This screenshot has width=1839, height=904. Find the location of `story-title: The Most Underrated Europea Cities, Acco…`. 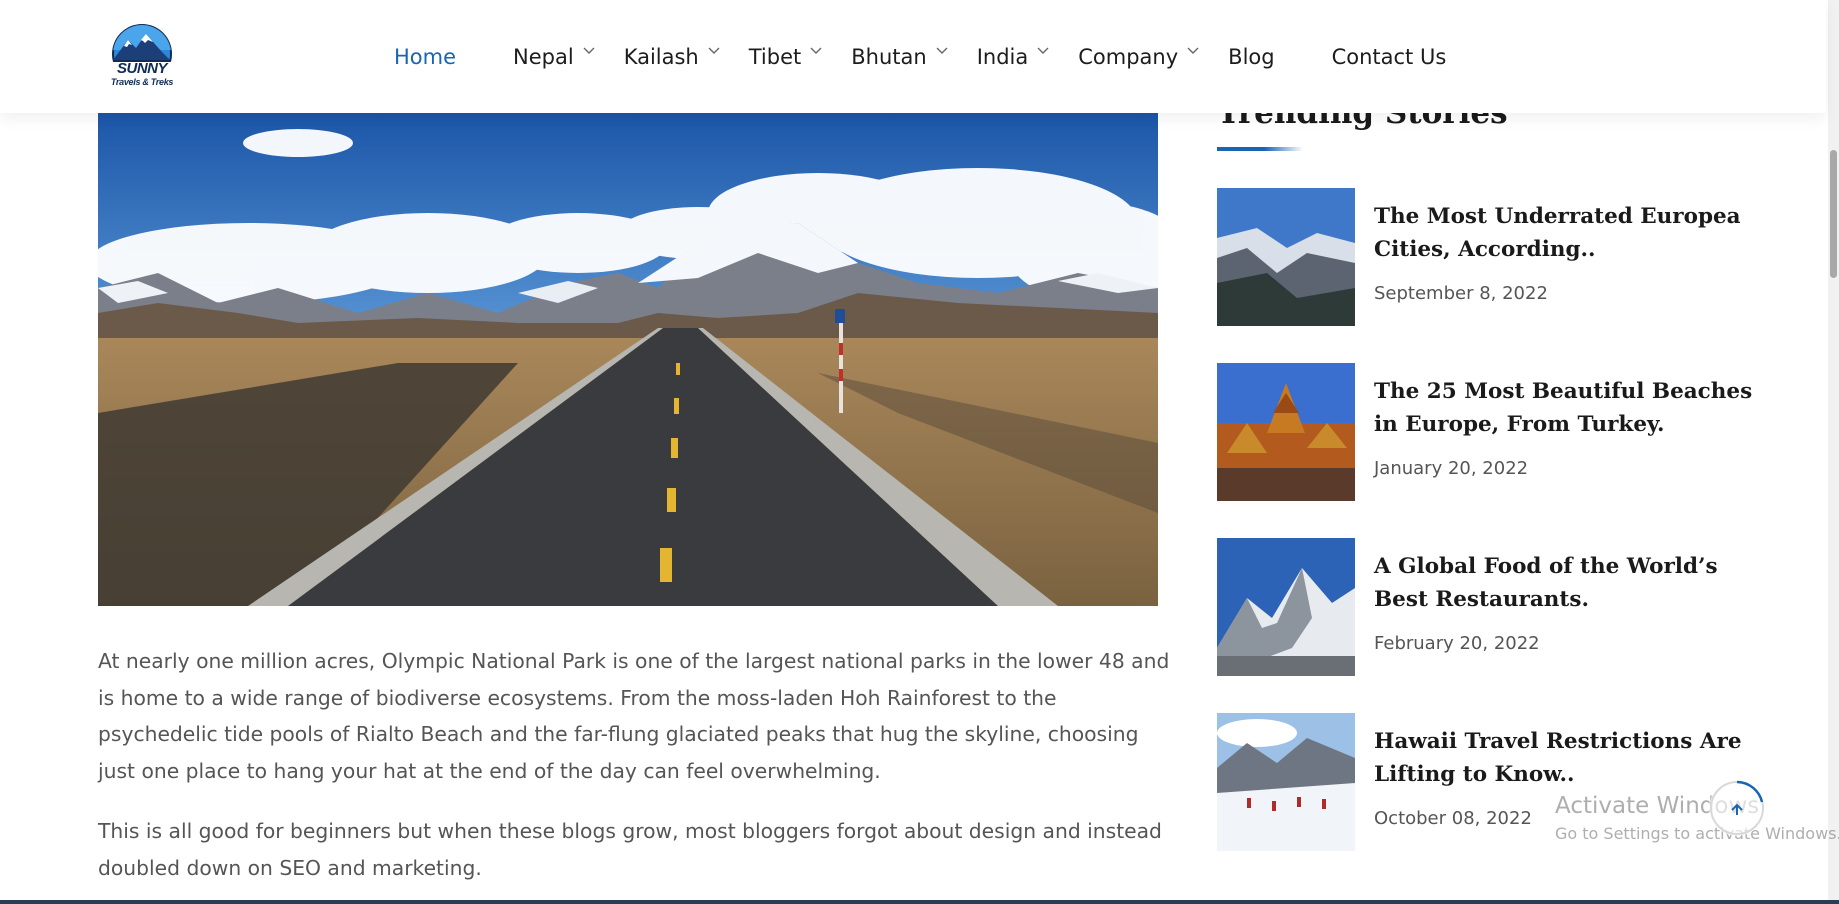

story-title: The Most Underrated Europea Cities, Acco… is located at coordinates (1569, 233).